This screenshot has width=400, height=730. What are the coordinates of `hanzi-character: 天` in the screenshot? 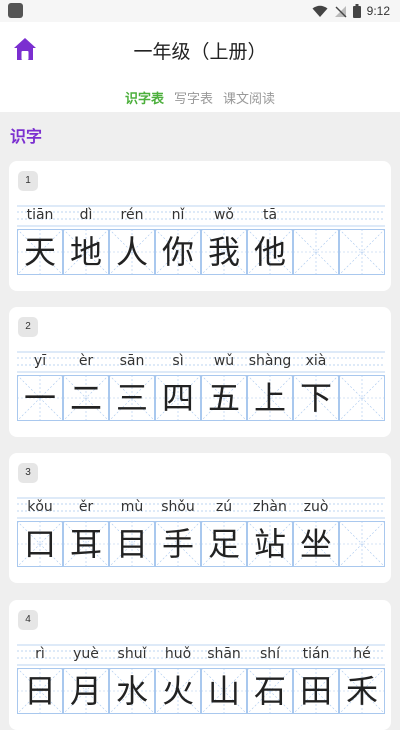 It's located at (39, 252).